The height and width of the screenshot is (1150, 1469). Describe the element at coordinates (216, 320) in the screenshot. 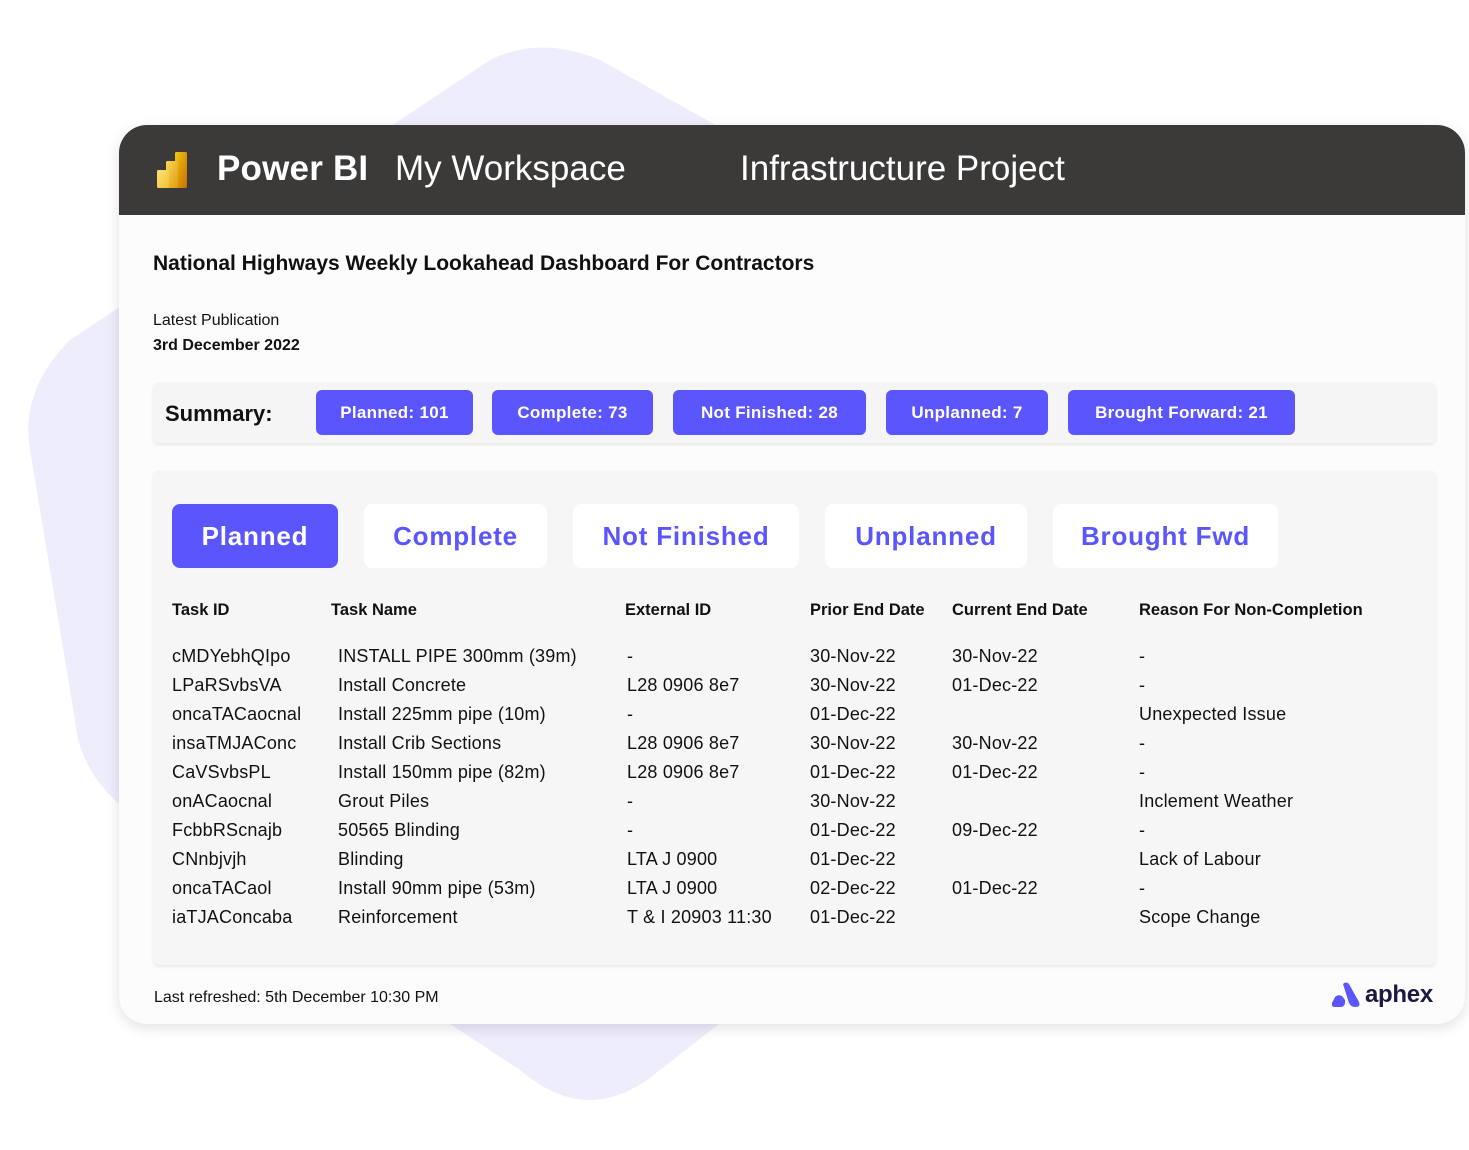

I see `publication-label: Latest Publication` at that location.